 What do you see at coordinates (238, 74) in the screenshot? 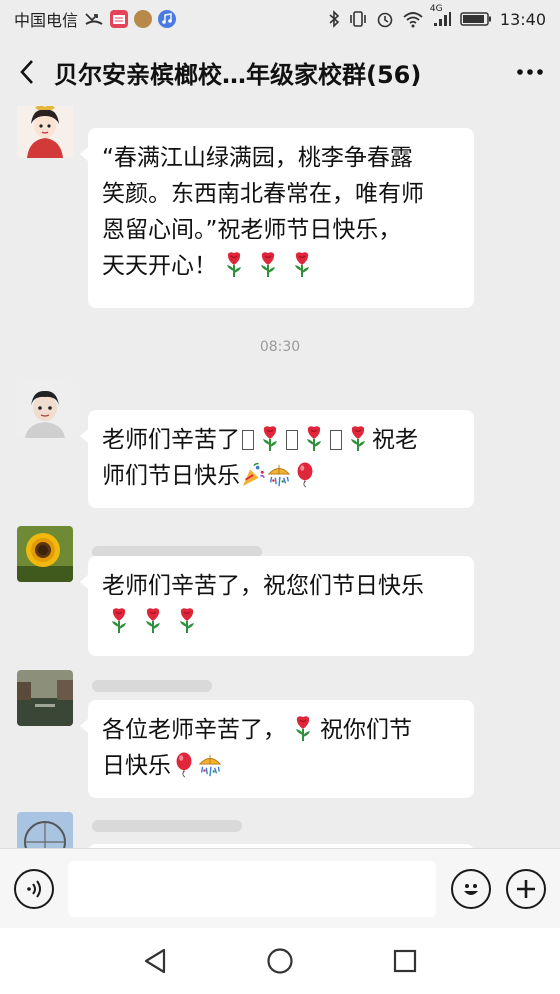
I see `chat-title: 贝尔安亲槟榔校…年级家校群(56)` at bounding box center [238, 74].